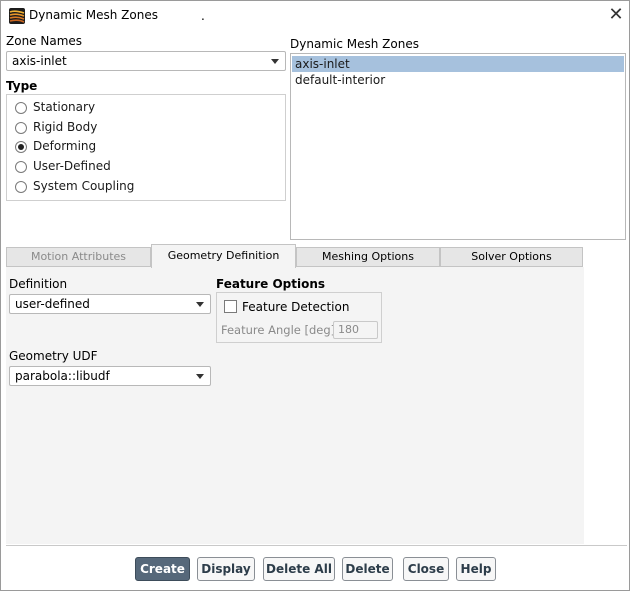 The width and height of the screenshot is (630, 591). I want to click on geometry-udf-label: Geometry UDF, so click(53, 356).